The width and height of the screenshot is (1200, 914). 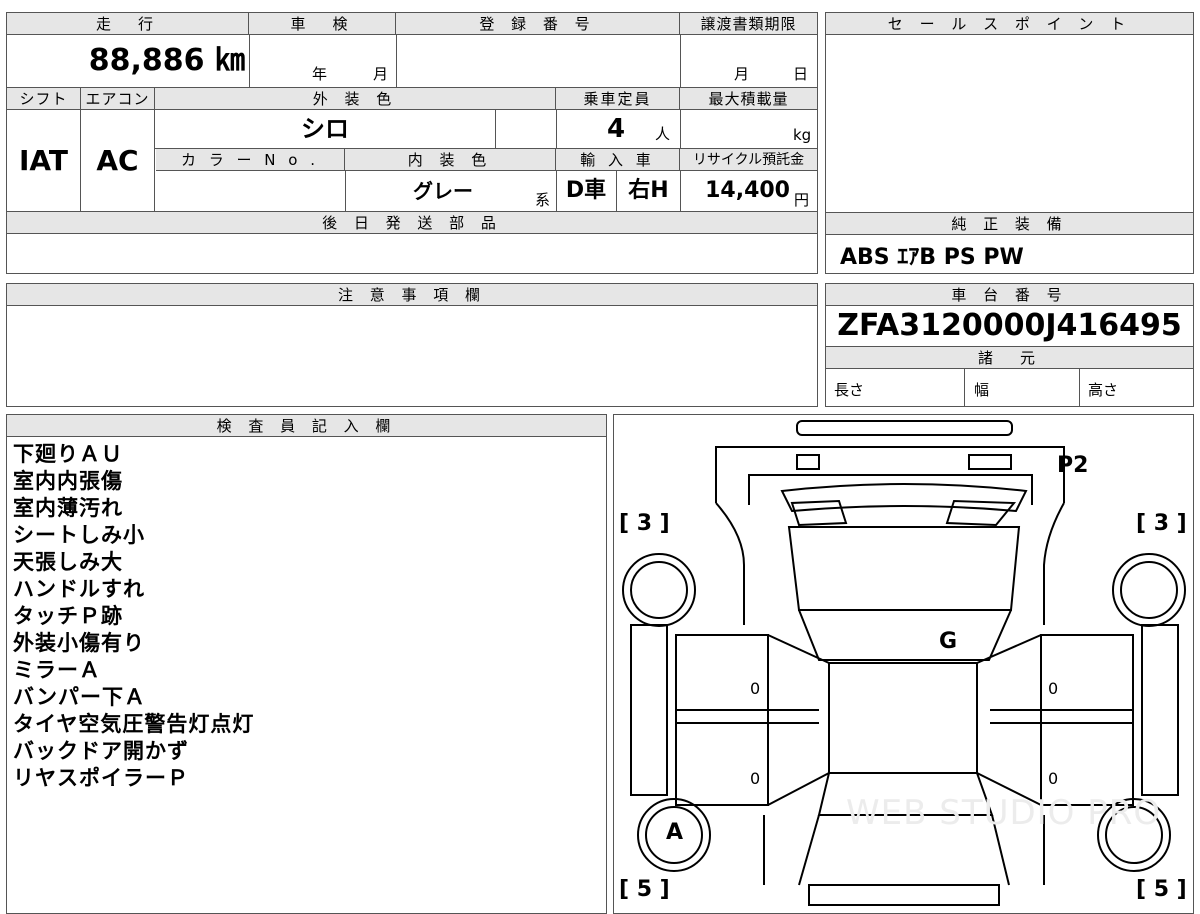 What do you see at coordinates (538, 24) in the screenshot?
I see `registration-label: 登 録 番 号` at bounding box center [538, 24].